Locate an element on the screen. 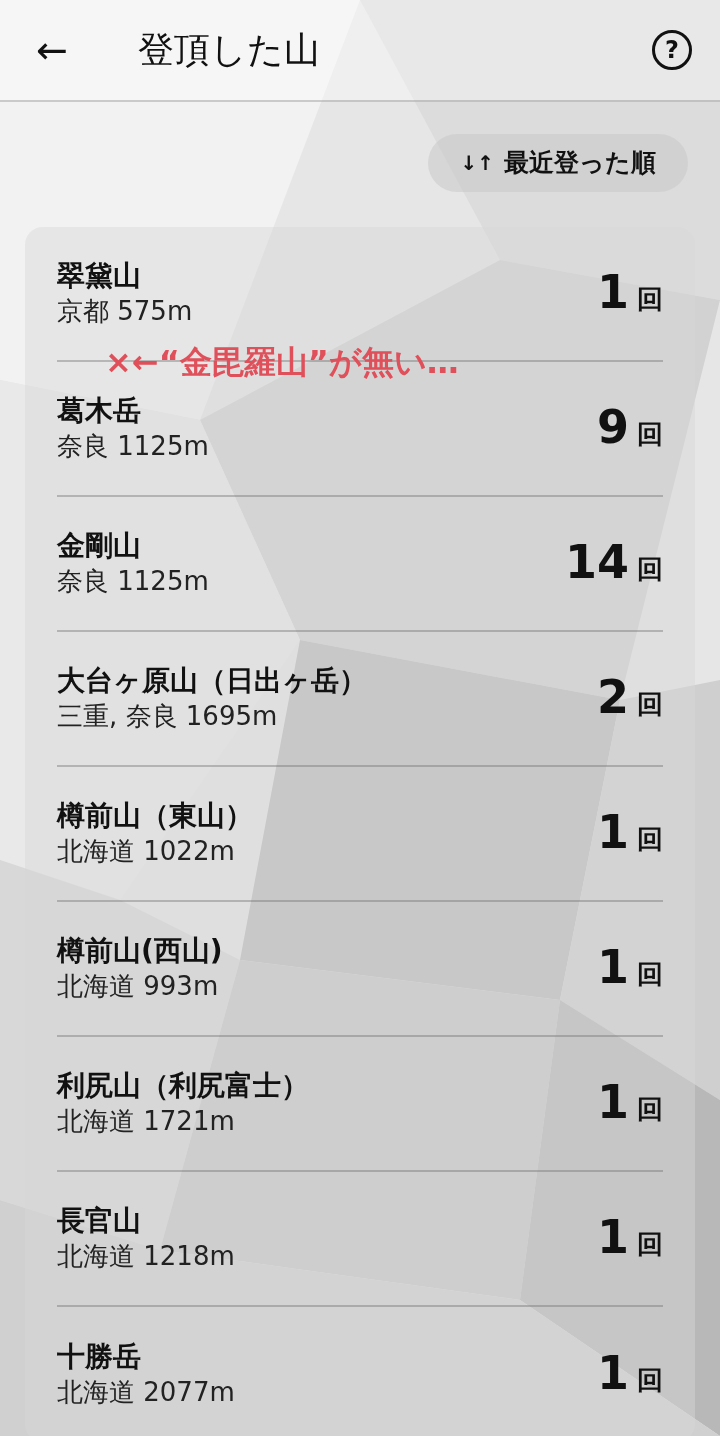 The width and height of the screenshot is (720, 1436). climb-count: 9 is located at coordinates (613, 426).